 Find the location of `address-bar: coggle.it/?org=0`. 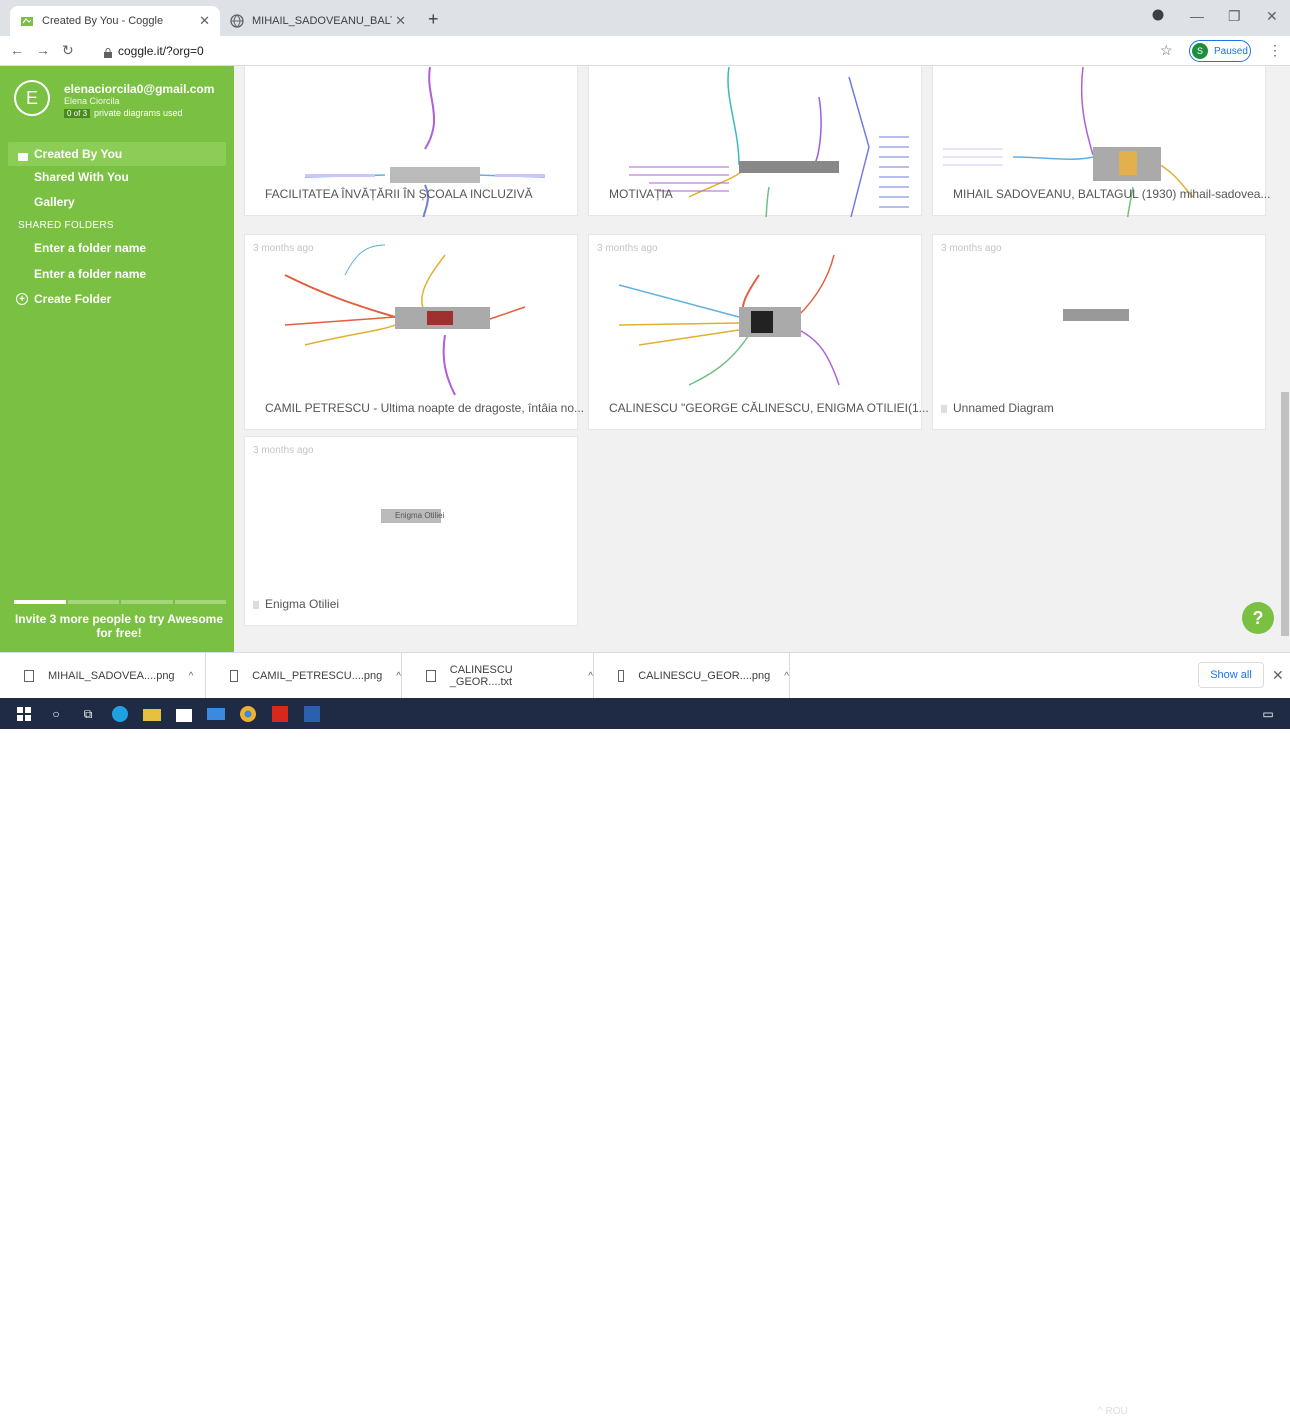

address-bar: coggle.it/?org=0 is located at coordinates (161, 51).